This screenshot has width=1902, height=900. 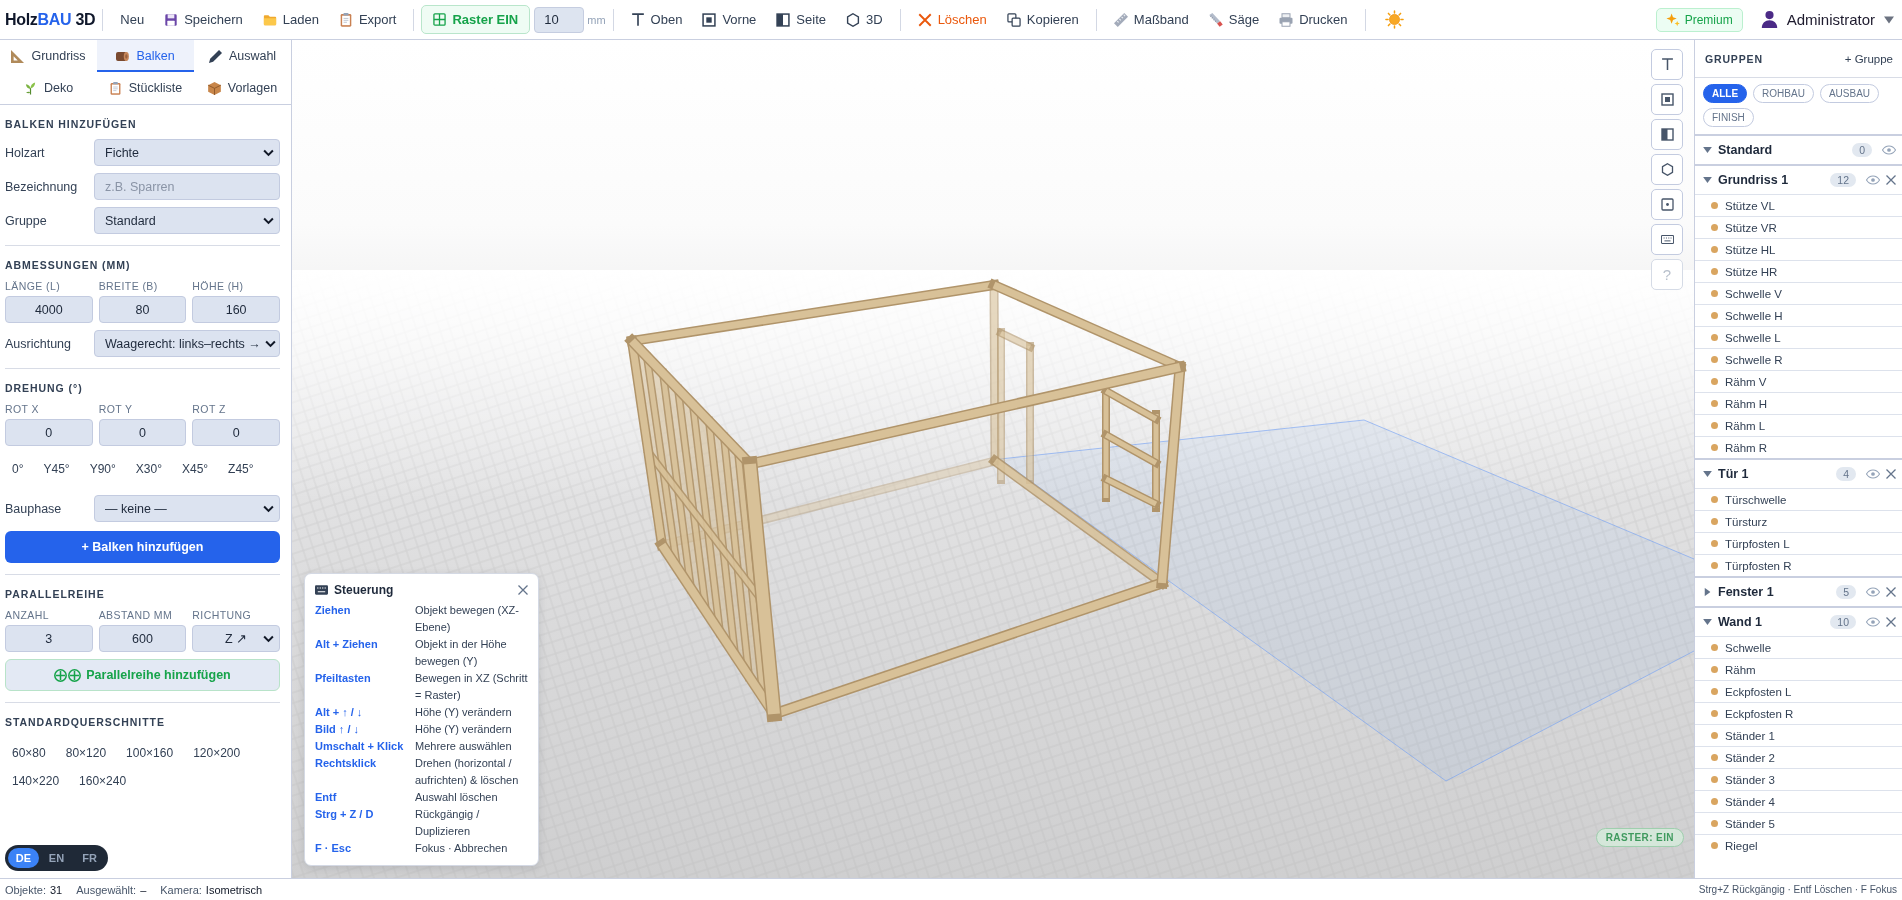 What do you see at coordinates (1667, 99) in the screenshot?
I see `front-view-button` at bounding box center [1667, 99].